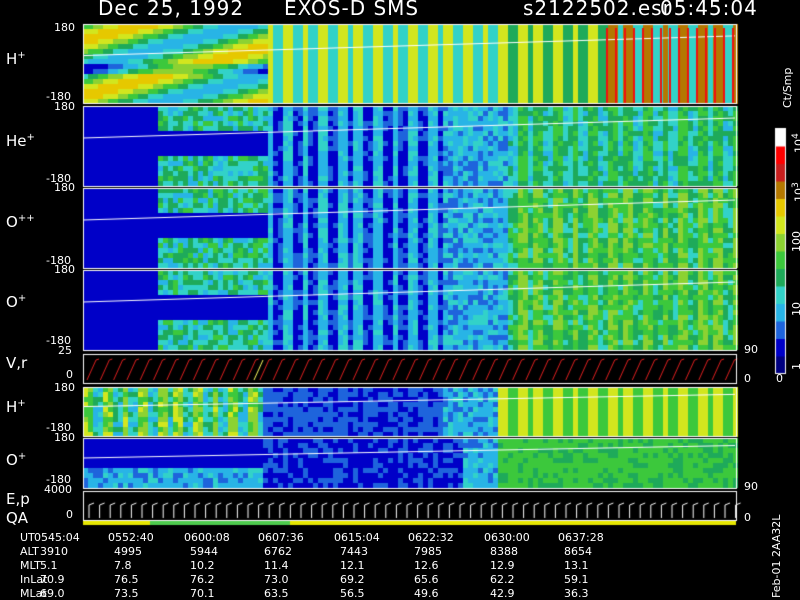  What do you see at coordinates (779, 378) in the screenshot?
I see `cb-tick-0: 0` at bounding box center [779, 378].